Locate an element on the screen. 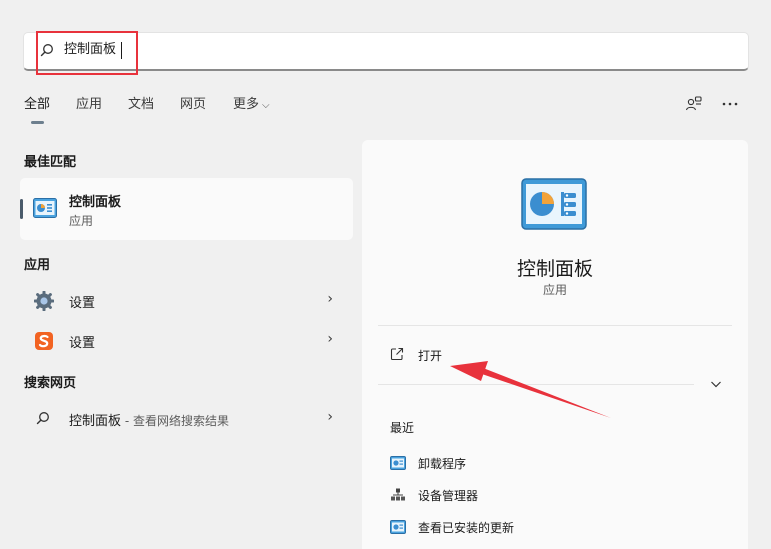  web-search-heading: 搜索网页 is located at coordinates (50, 383).